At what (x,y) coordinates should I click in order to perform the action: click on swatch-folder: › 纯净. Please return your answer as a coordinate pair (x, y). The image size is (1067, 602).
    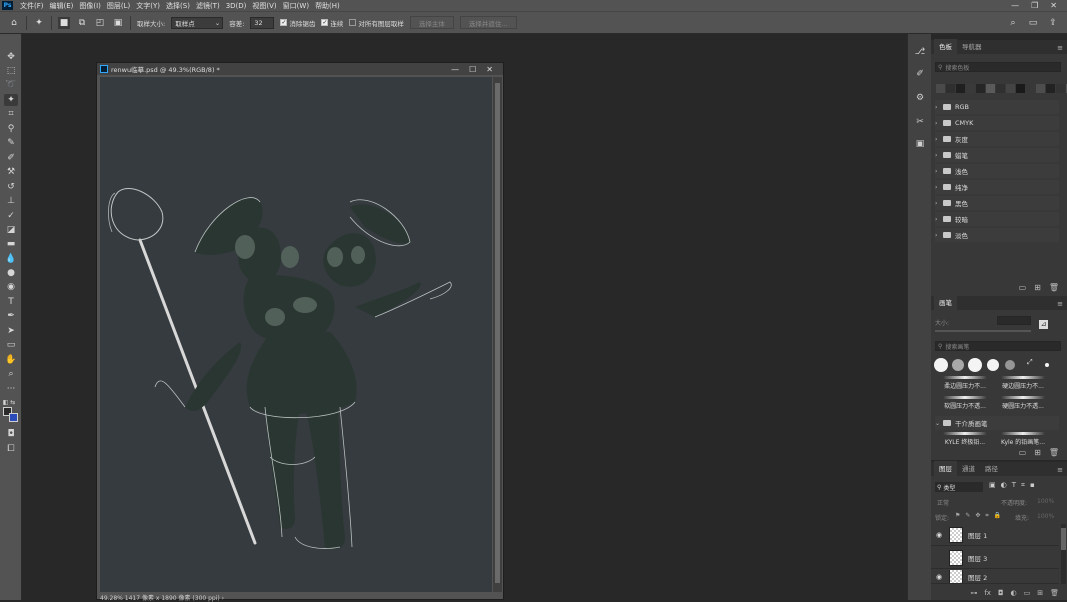
    Looking at the image, I should click on (997, 187).